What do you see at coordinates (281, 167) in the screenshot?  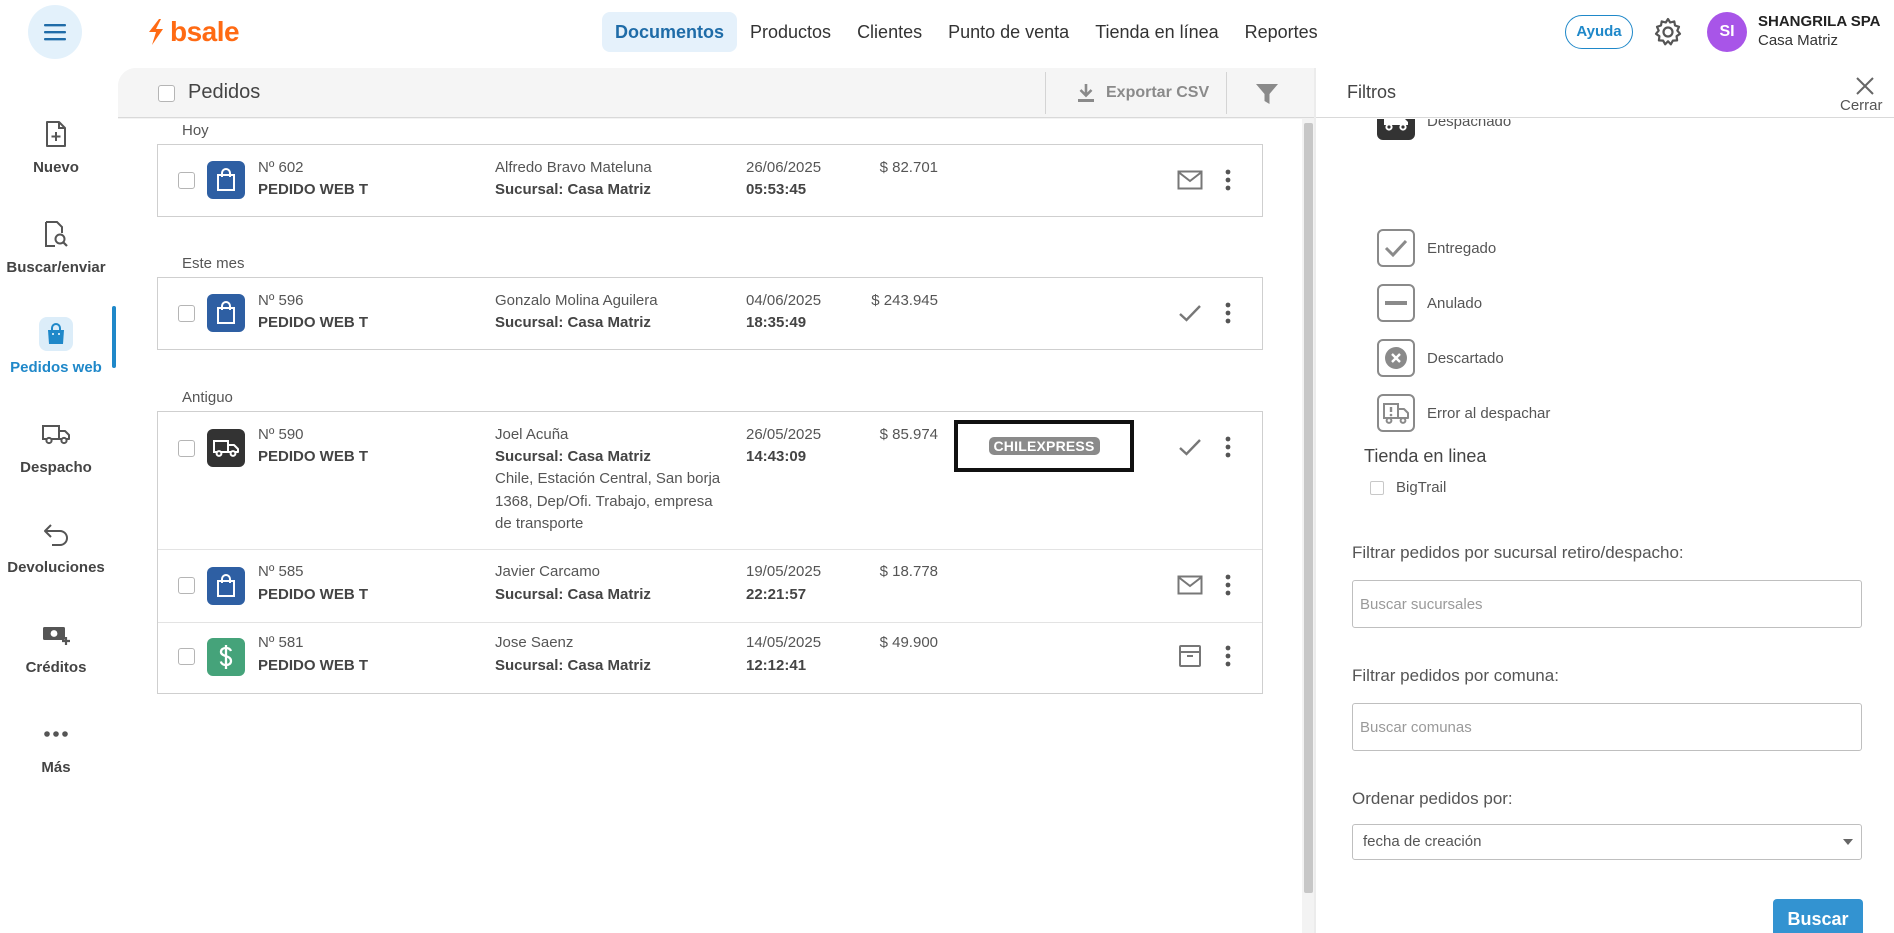 I see `order-number: Nº 602` at bounding box center [281, 167].